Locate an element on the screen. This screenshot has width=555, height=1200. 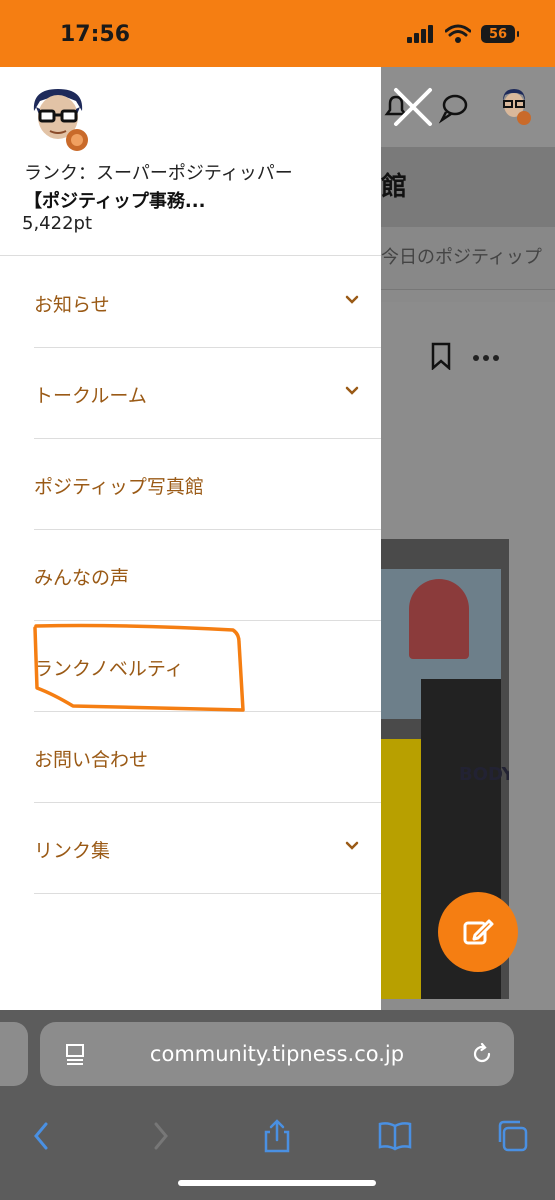
status-bar: 17:56 56 is located at coordinates (277, 33).